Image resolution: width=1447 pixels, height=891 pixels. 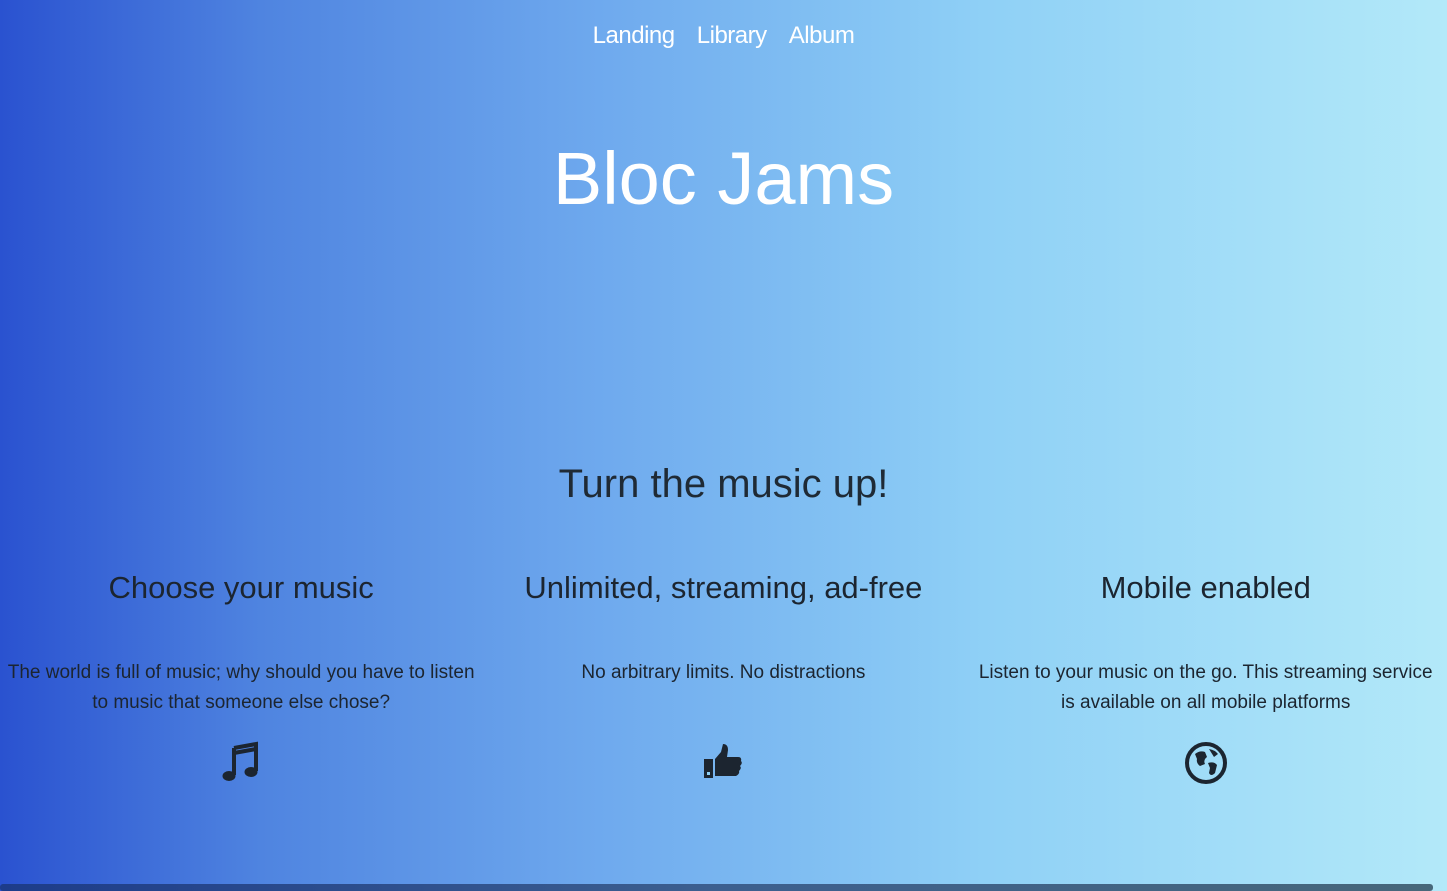 What do you see at coordinates (241, 587) in the screenshot?
I see `selling-point-title: Choose your music` at bounding box center [241, 587].